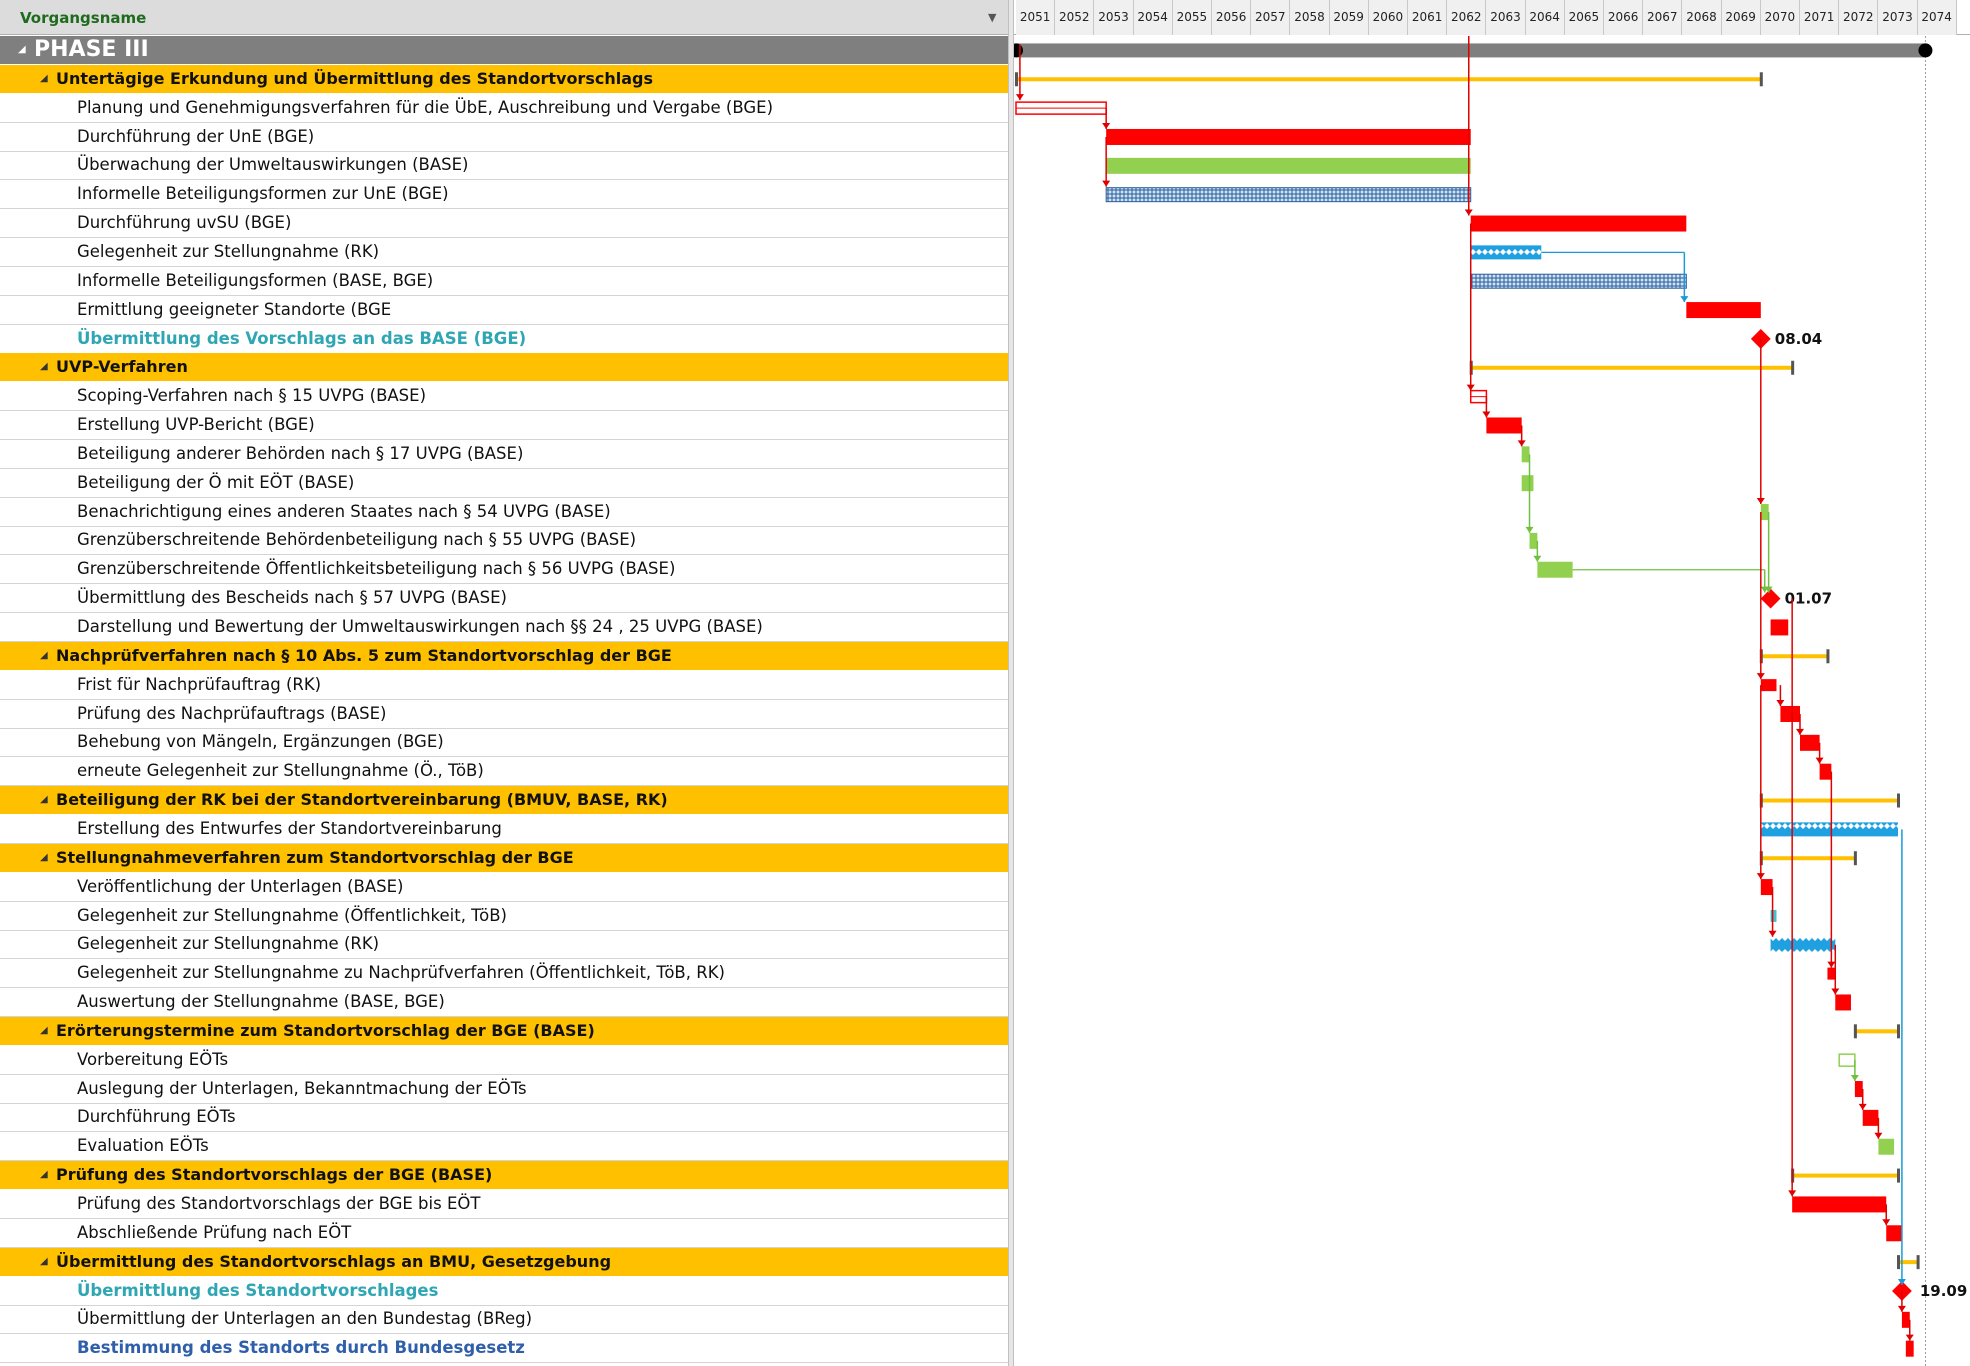 This screenshot has width=1970, height=1366. What do you see at coordinates (504, 743) in the screenshot?
I see `task-row: Behebung von Mängeln, Ergänzungen (BGE)` at bounding box center [504, 743].